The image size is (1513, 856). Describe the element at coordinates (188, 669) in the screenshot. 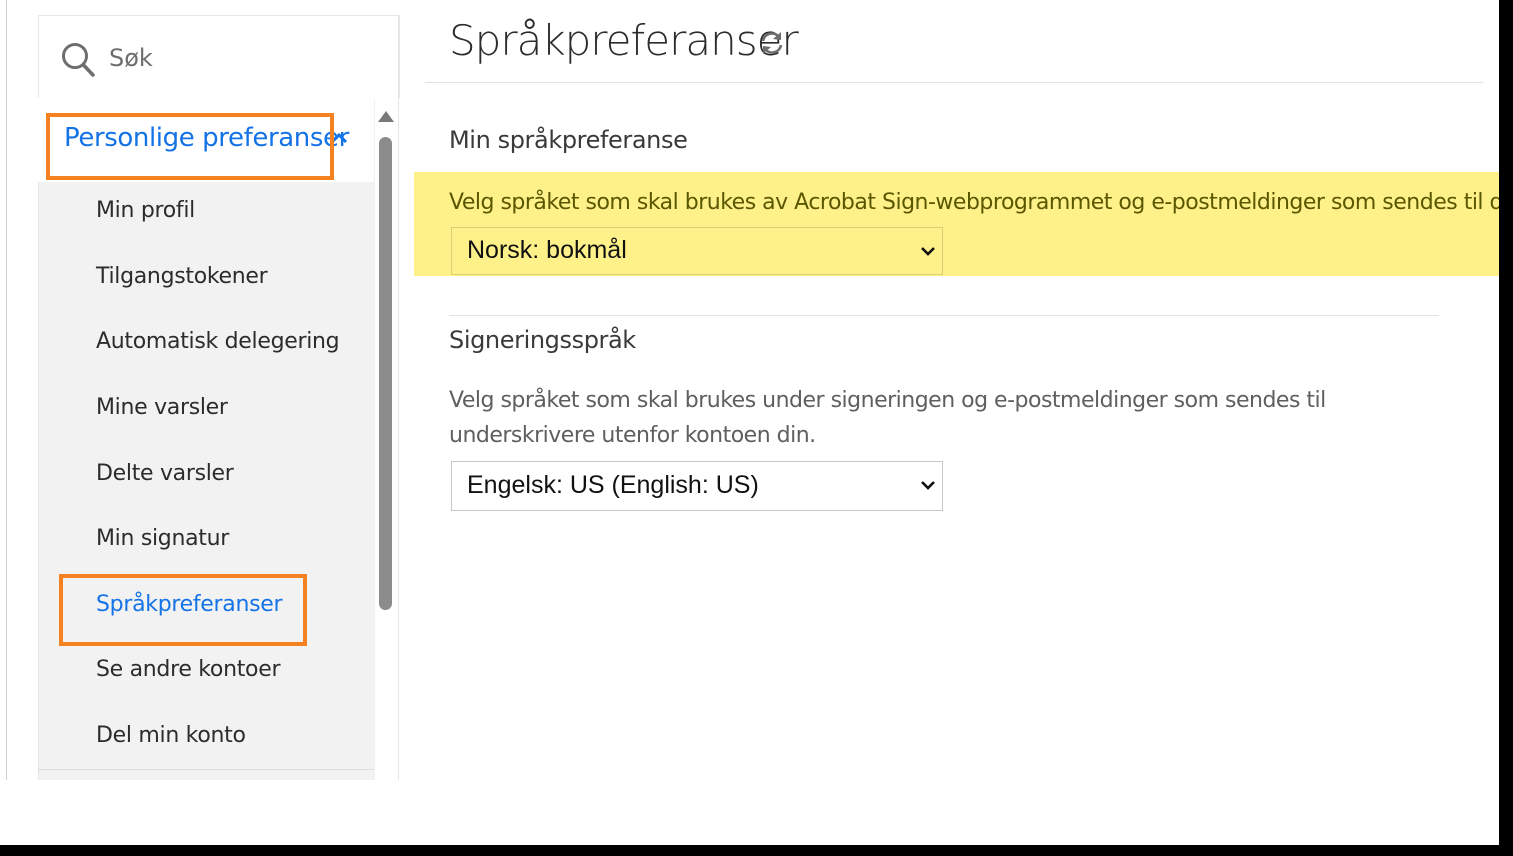

I see `sidebar-item-se-andre-kontoer: Se andre kontoer` at that location.